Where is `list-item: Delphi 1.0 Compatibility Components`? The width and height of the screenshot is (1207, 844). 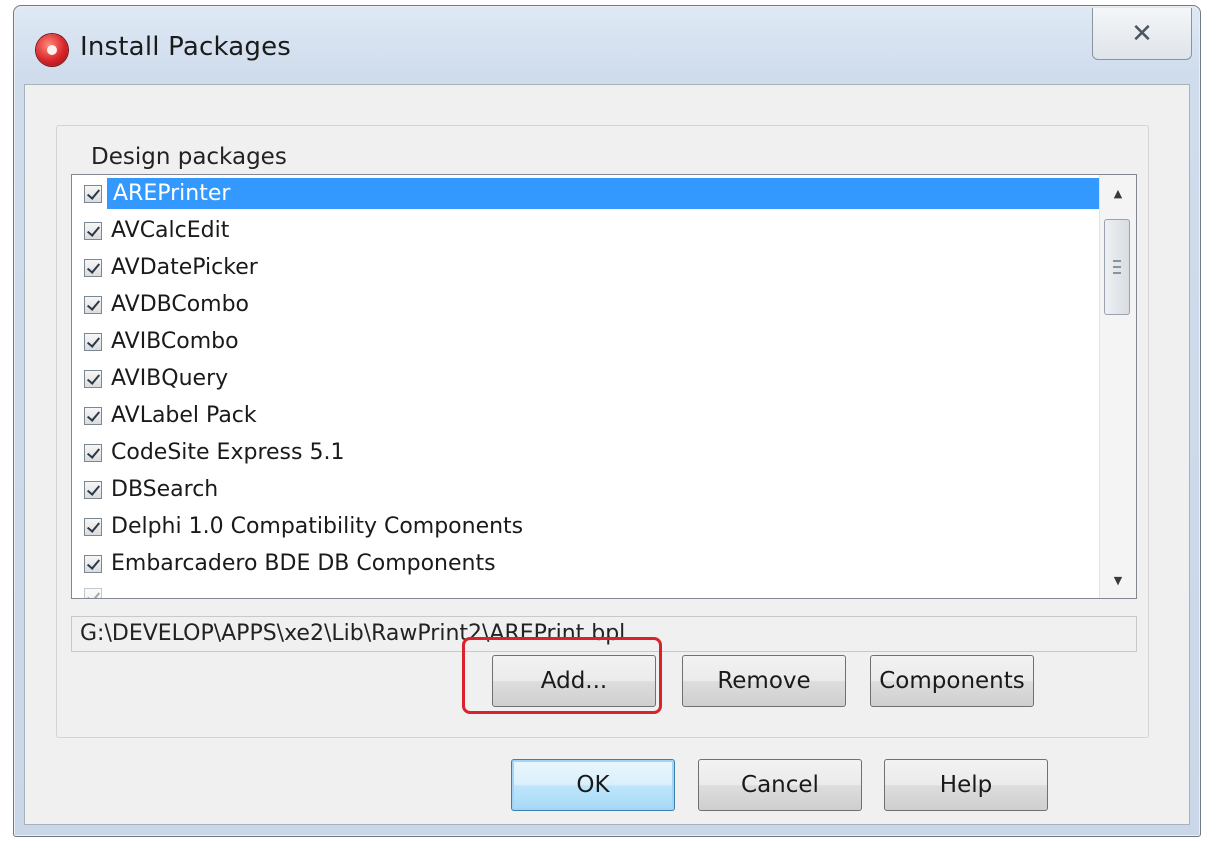 list-item: Delphi 1.0 Compatibility Components is located at coordinates (586, 526).